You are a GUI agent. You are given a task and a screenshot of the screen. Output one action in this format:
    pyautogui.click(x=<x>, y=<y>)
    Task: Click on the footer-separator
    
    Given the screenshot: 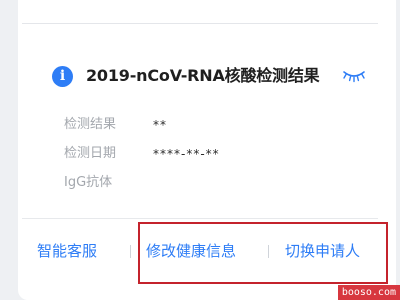 What is the action you would take?
    pyautogui.click(x=130, y=251)
    